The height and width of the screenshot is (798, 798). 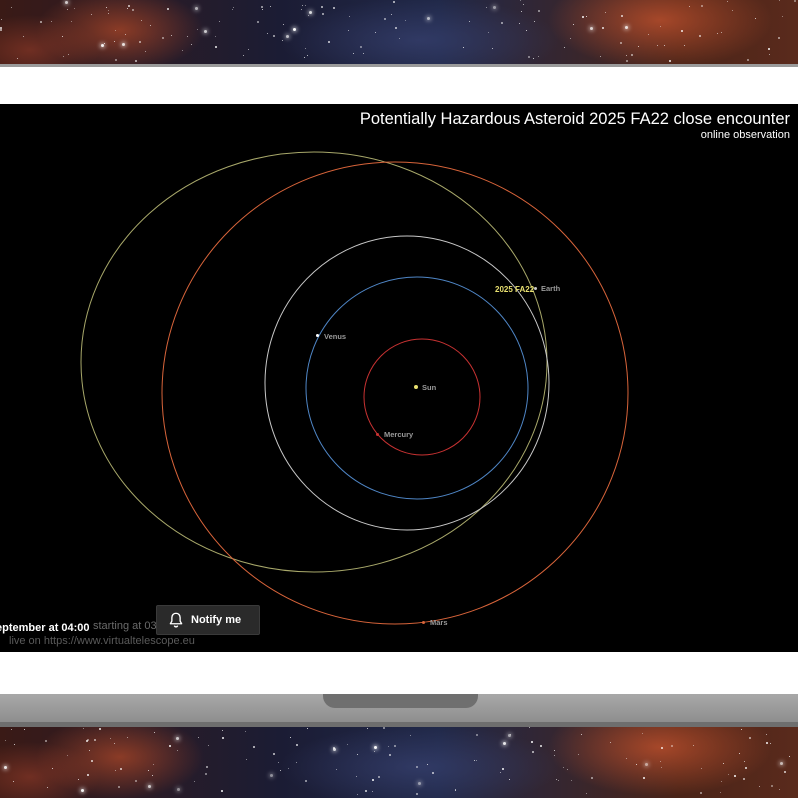 I want to click on start-time-caption: starting at 03:, so click(x=126, y=626).